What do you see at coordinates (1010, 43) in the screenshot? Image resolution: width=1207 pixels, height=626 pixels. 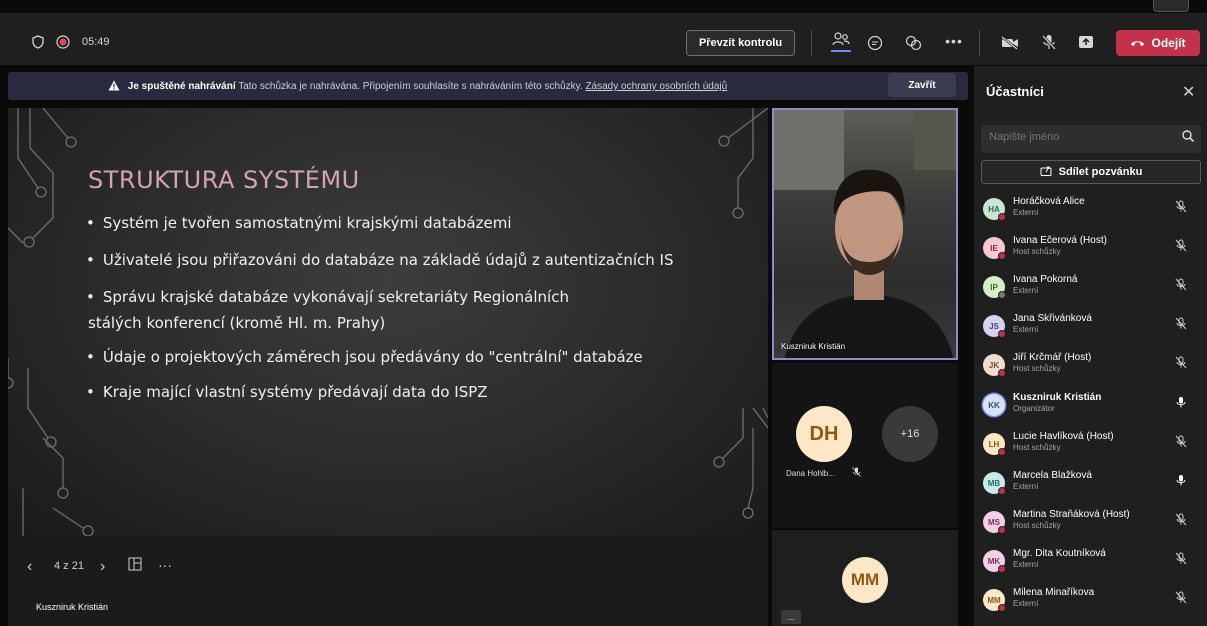 I see `camera-off-icon` at bounding box center [1010, 43].